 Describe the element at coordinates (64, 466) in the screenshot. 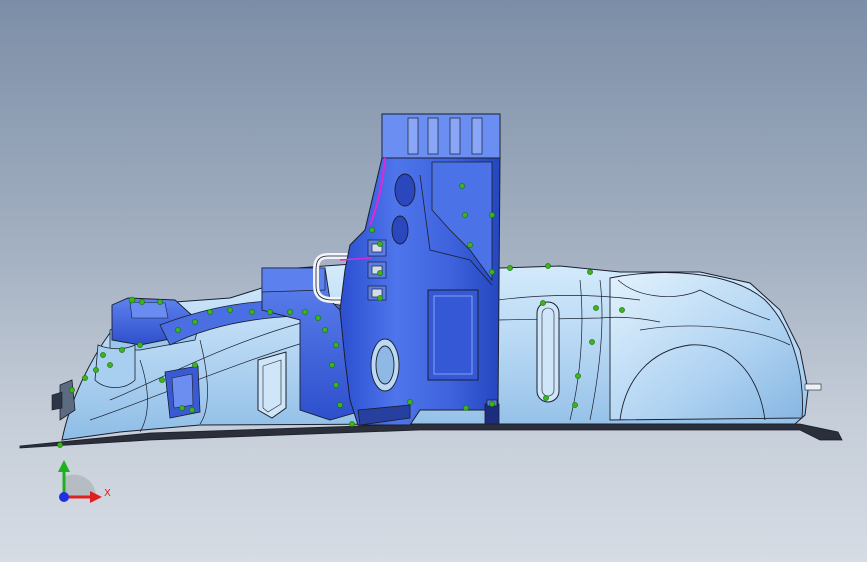

I see `triad-y-arrow` at that location.